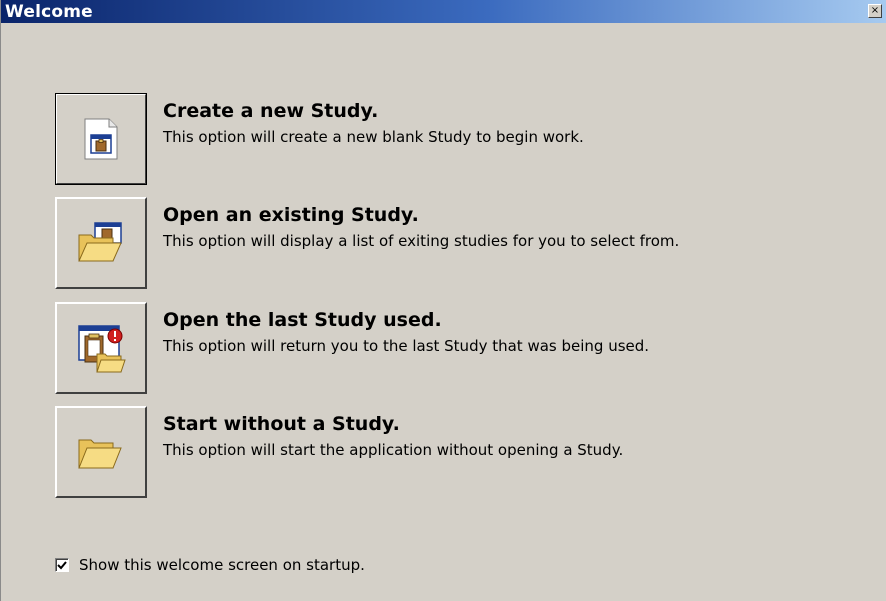 Image resolution: width=886 pixels, height=601 pixels. Describe the element at coordinates (302, 320) in the screenshot. I see `option-title: Open the last Study used.` at that location.